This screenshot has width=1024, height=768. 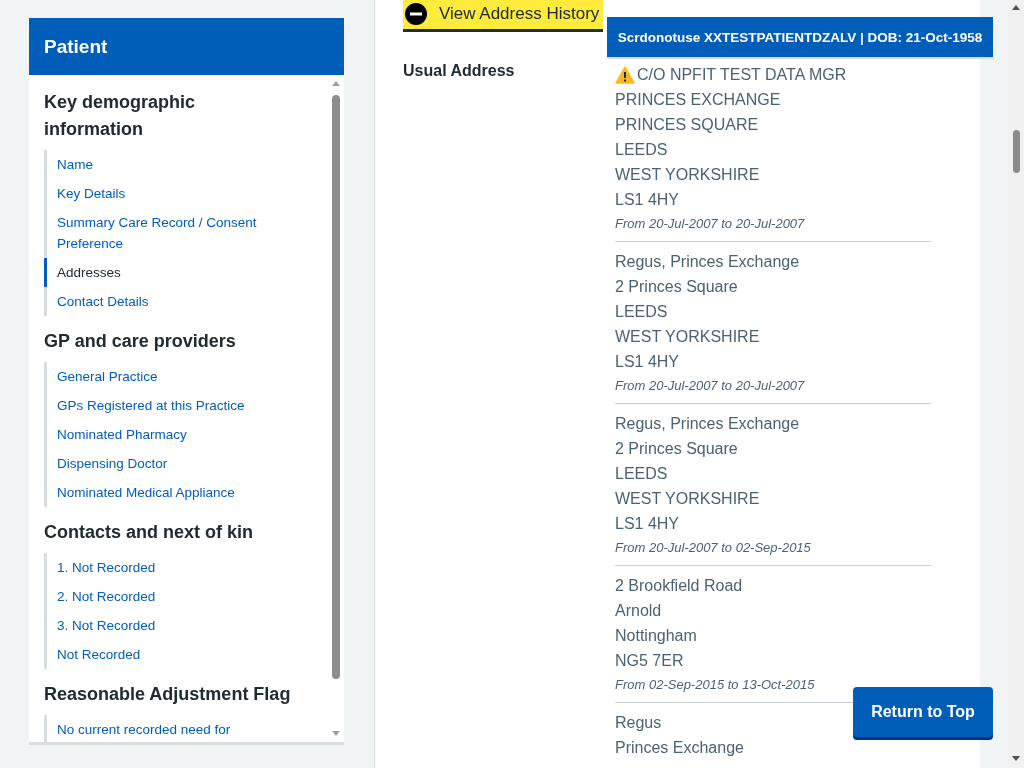 What do you see at coordinates (649, 661) in the screenshot?
I see `address-line: NG5 7ER` at bounding box center [649, 661].